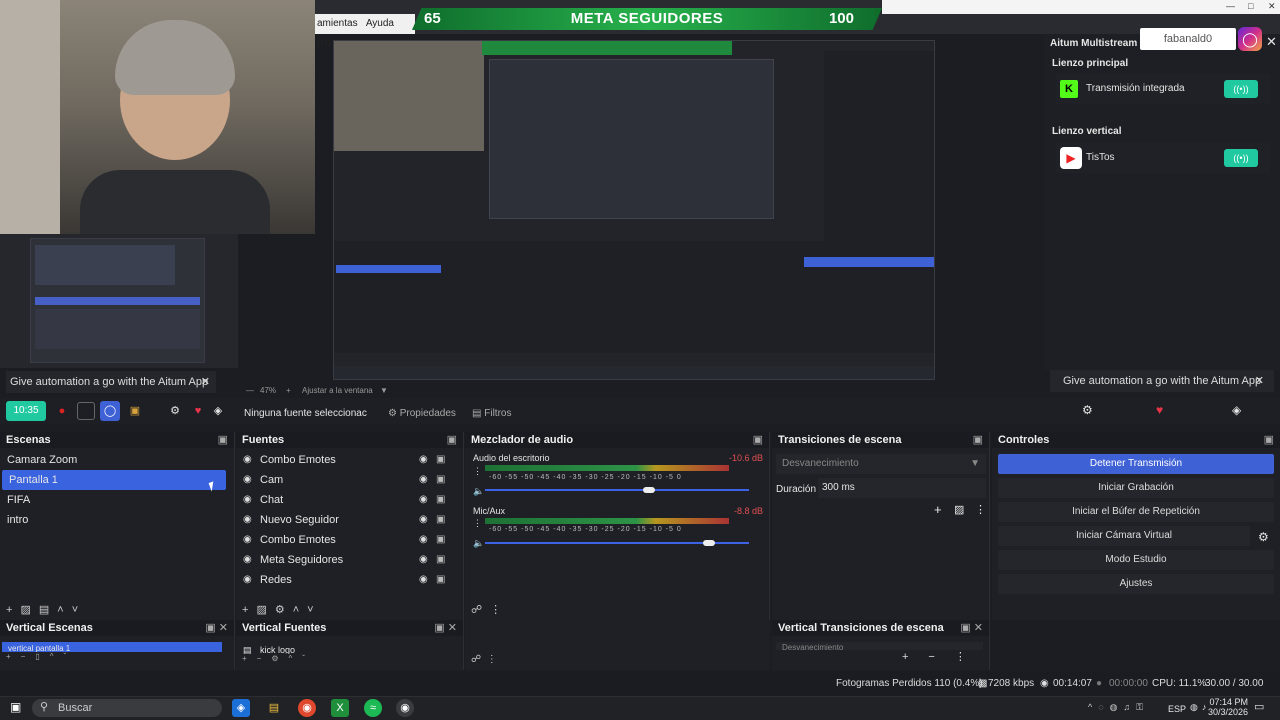  Describe the element at coordinates (218, 411) in the screenshot. I see `discord-icon: ◈` at that location.